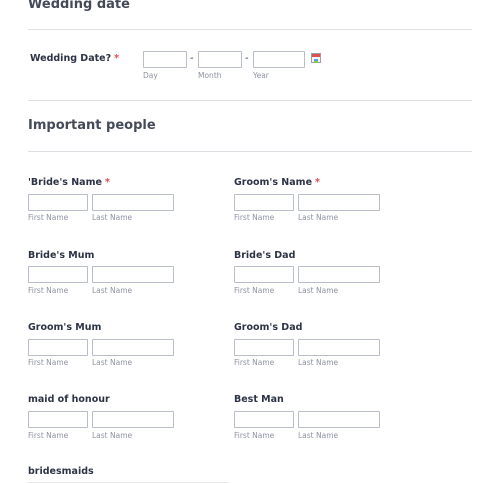 Image resolution: width=500 pixels, height=484 pixels. What do you see at coordinates (61, 255) in the screenshot?
I see `brides-mum-label: Bride's Mum` at bounding box center [61, 255].